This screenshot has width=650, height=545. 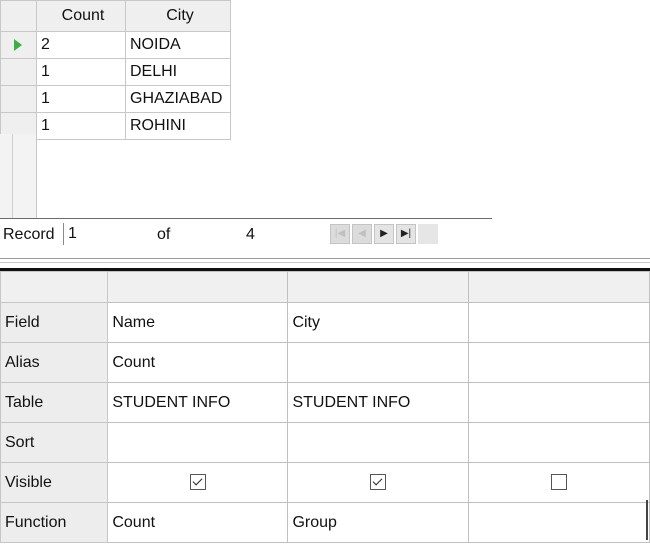 What do you see at coordinates (198, 322) in the screenshot?
I see `field-cell: Name` at bounding box center [198, 322].